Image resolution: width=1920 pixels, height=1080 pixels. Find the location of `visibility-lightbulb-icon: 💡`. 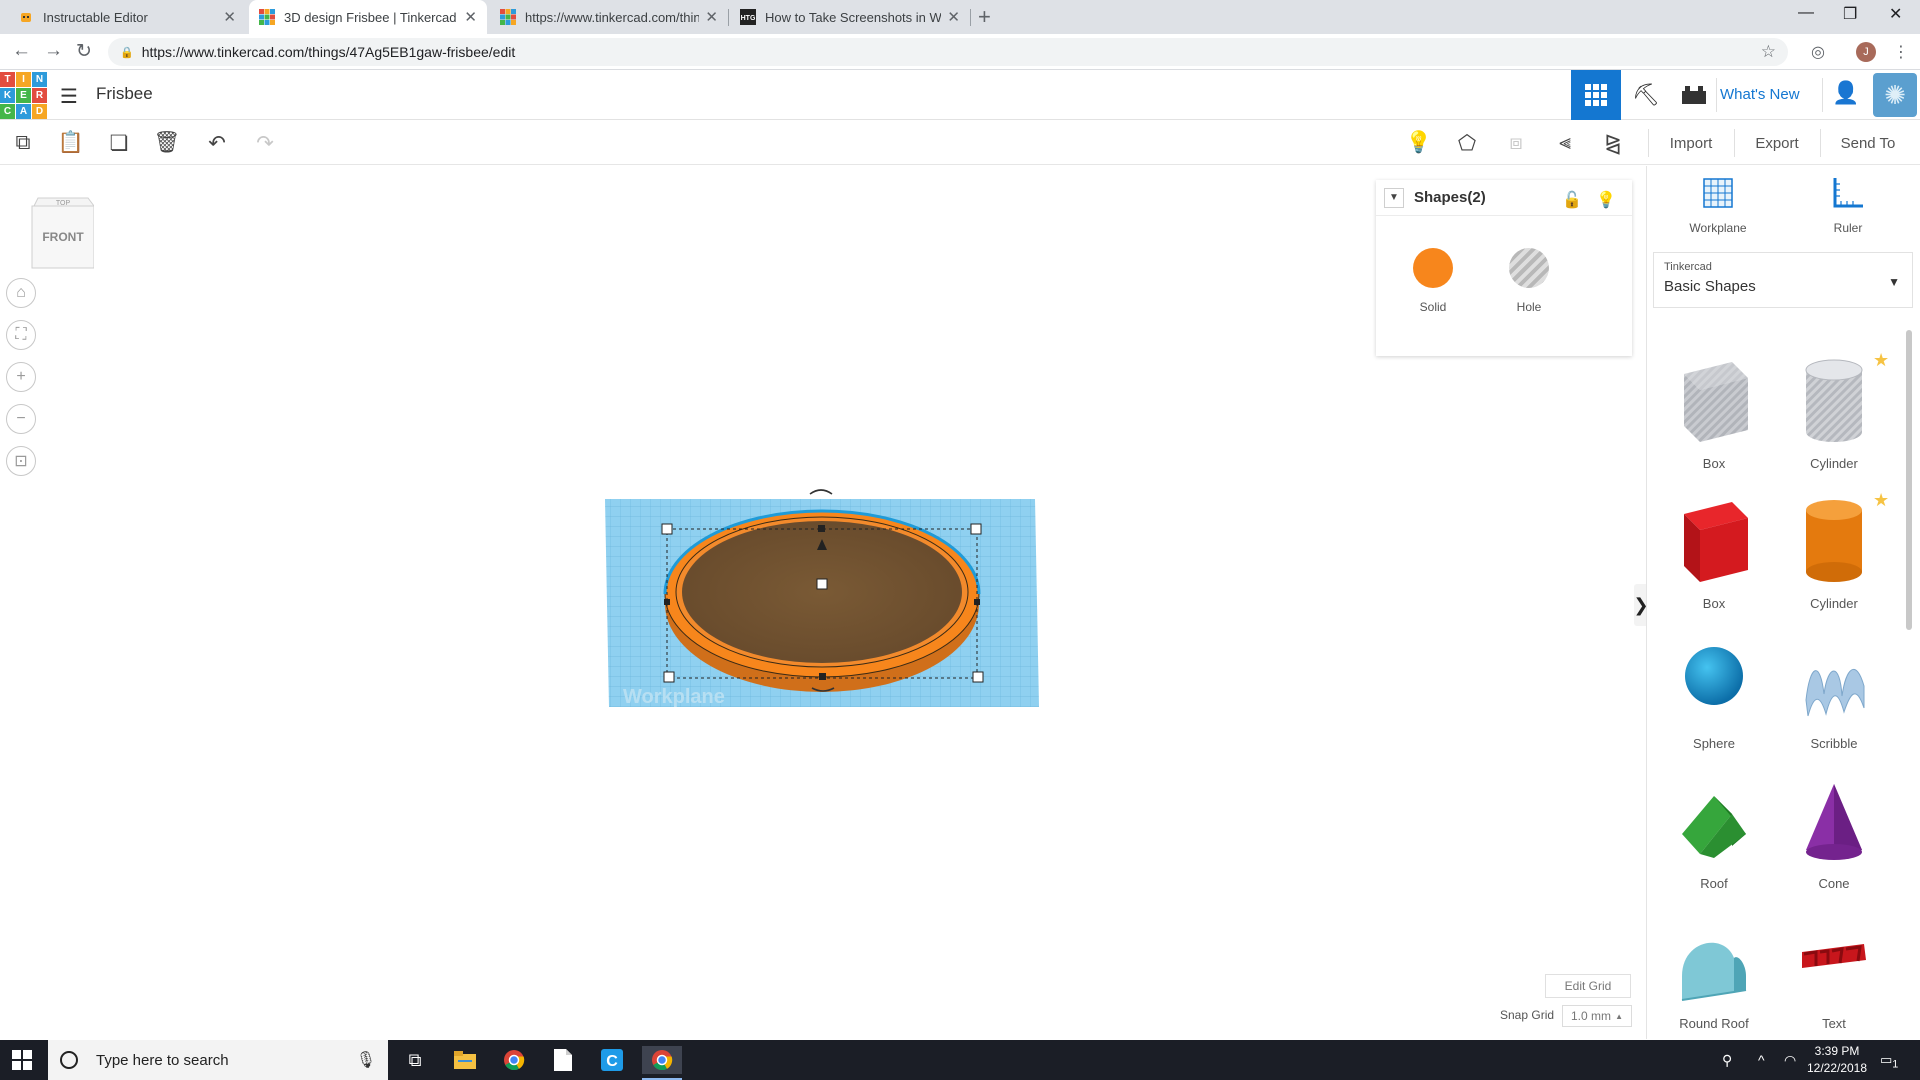

visibility-lightbulb-icon: 💡 is located at coordinates (1606, 200).